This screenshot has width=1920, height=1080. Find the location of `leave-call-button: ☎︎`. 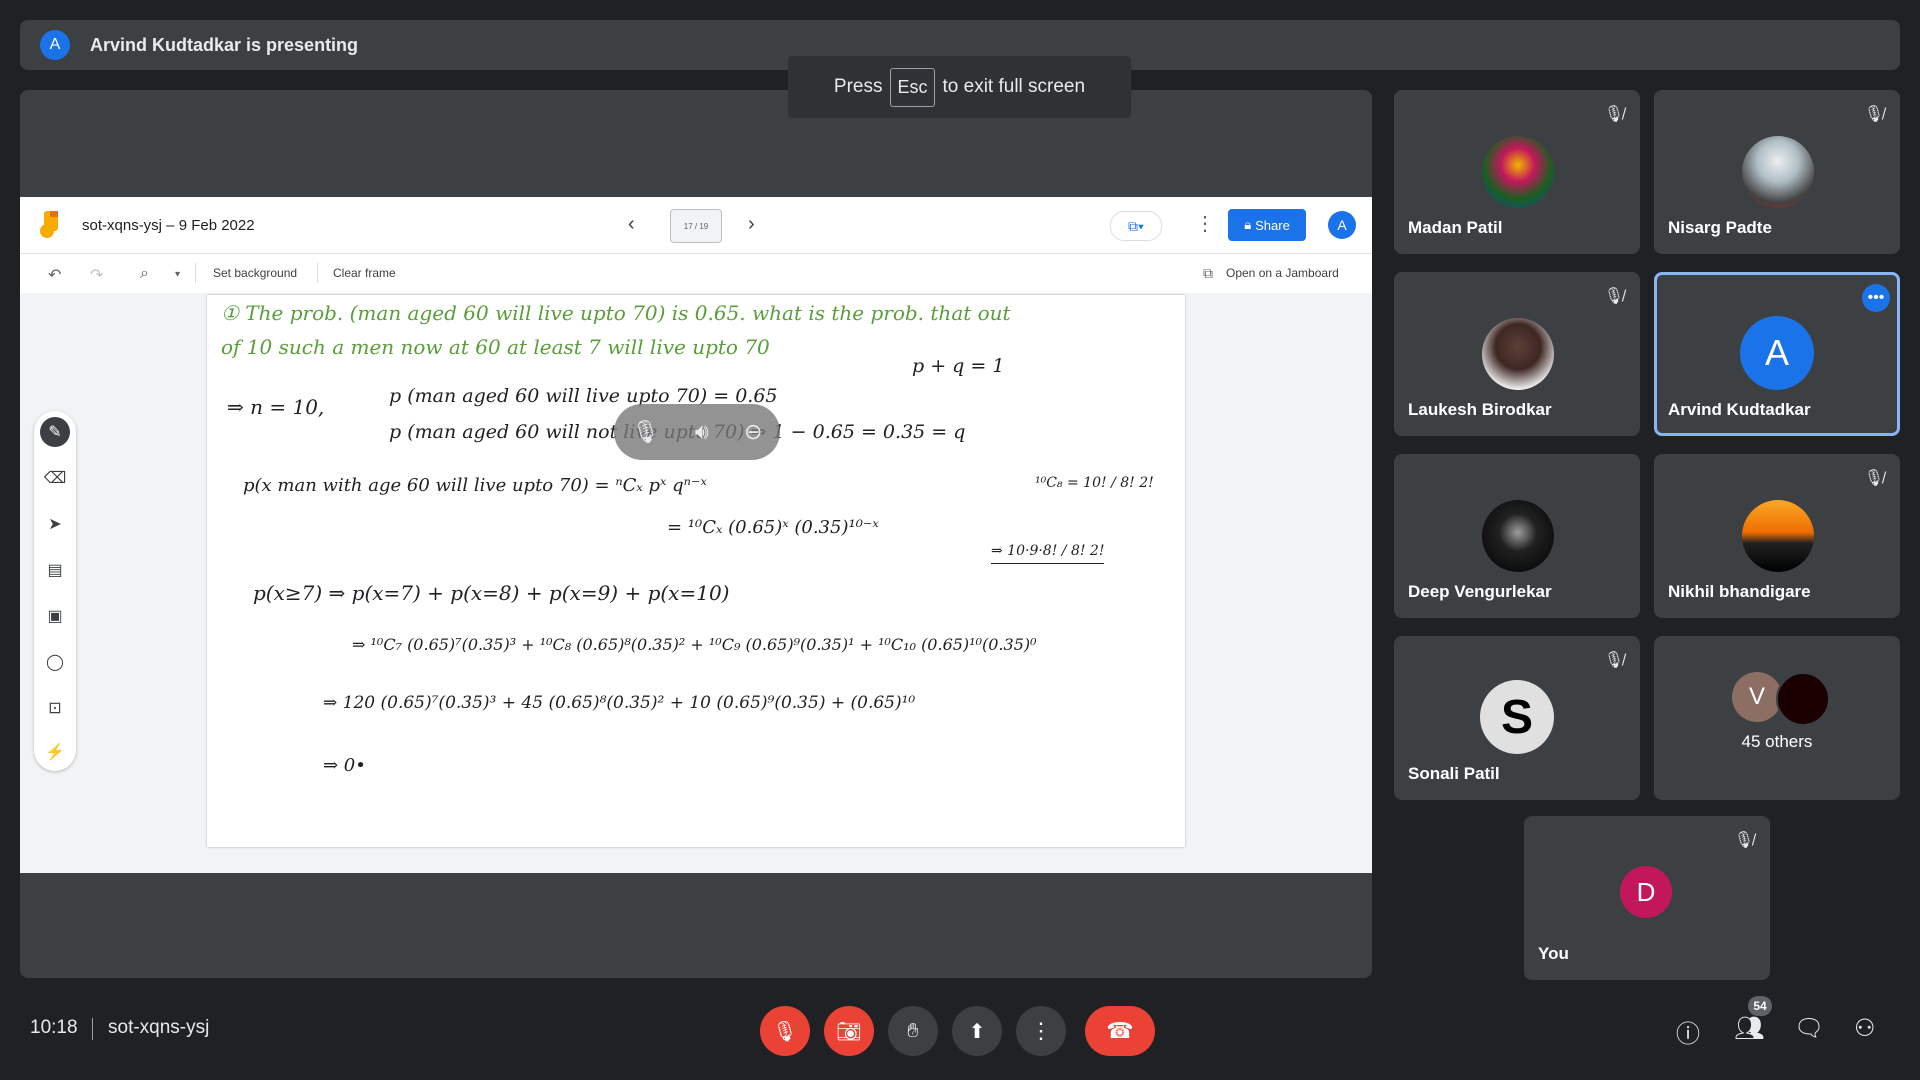

leave-call-button: ☎︎ is located at coordinates (1120, 1031).